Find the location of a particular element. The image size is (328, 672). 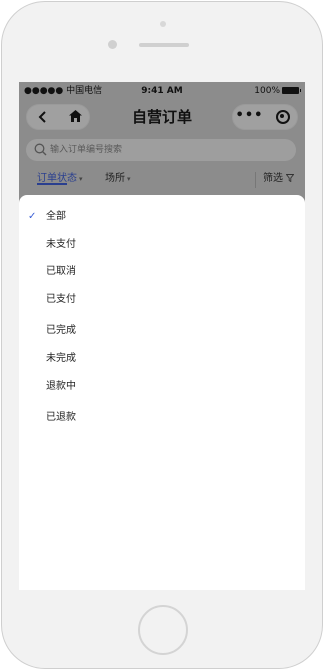

option-refunding: 退款中 is located at coordinates (162, 387).